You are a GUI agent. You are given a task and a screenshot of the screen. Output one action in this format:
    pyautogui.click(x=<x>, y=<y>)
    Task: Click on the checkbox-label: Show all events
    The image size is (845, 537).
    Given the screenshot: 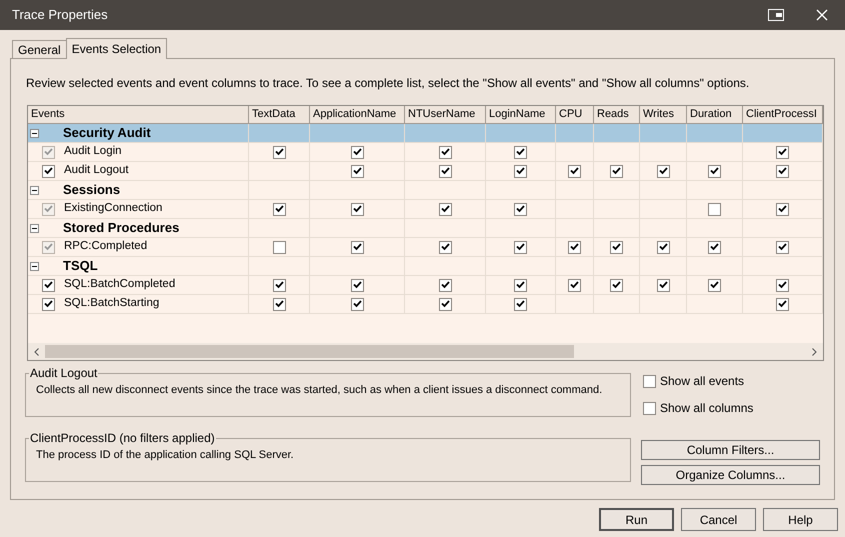 What is the action you would take?
    pyautogui.click(x=702, y=381)
    